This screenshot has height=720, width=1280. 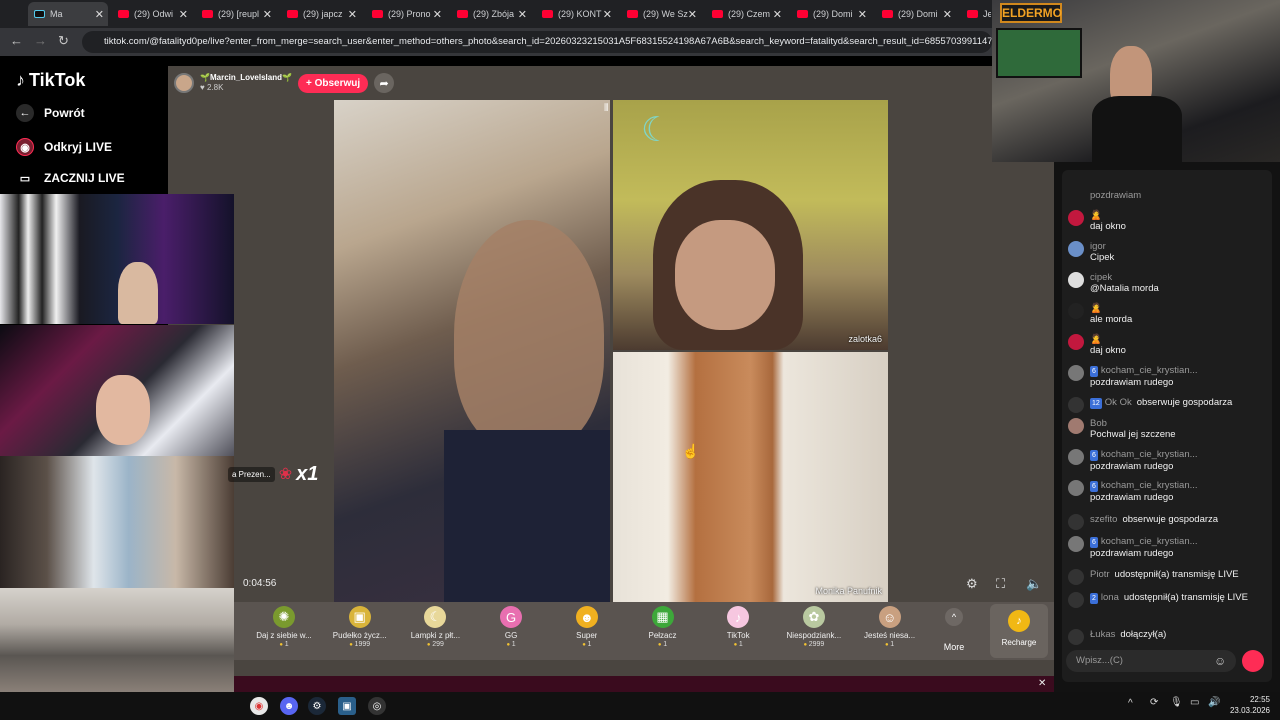 What do you see at coordinates (152, 14) in the screenshot?
I see `browser-tab: (29) Odwi ✕` at bounding box center [152, 14].